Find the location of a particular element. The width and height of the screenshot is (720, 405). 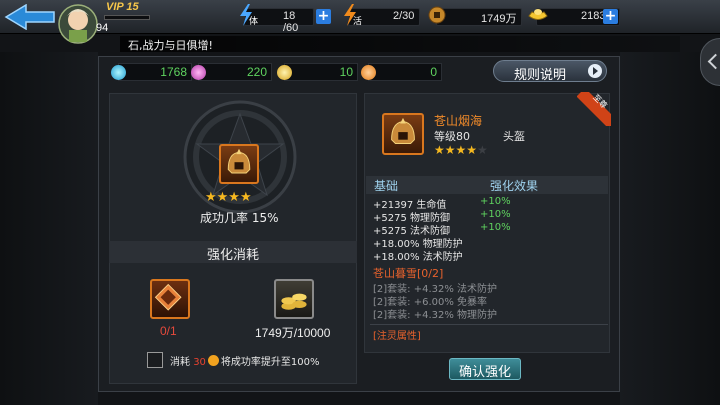

stat-chip-1: 1768 is located at coordinates (151, 72).